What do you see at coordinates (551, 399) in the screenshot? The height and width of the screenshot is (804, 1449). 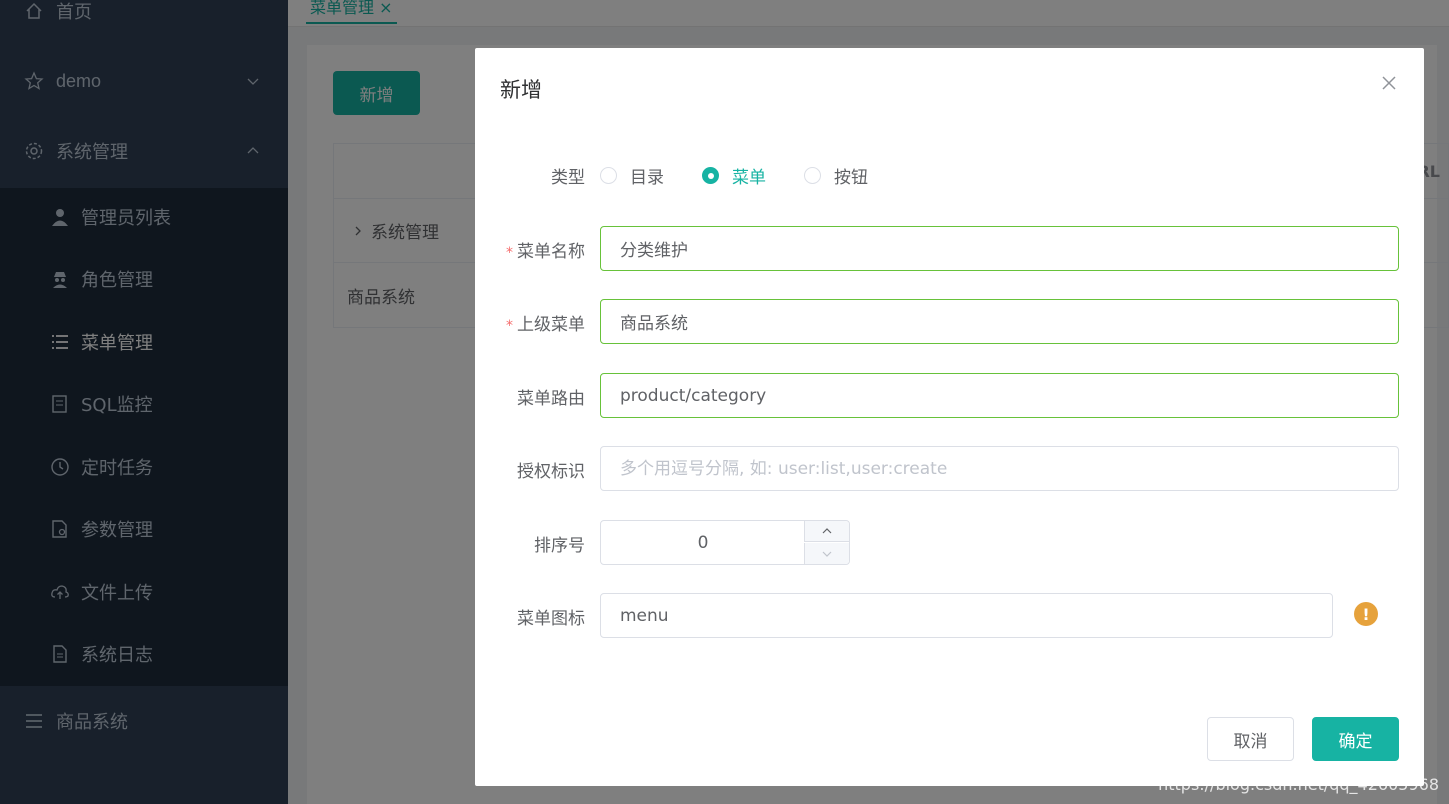 I see `menu-route-label: 菜单路由` at bounding box center [551, 399].